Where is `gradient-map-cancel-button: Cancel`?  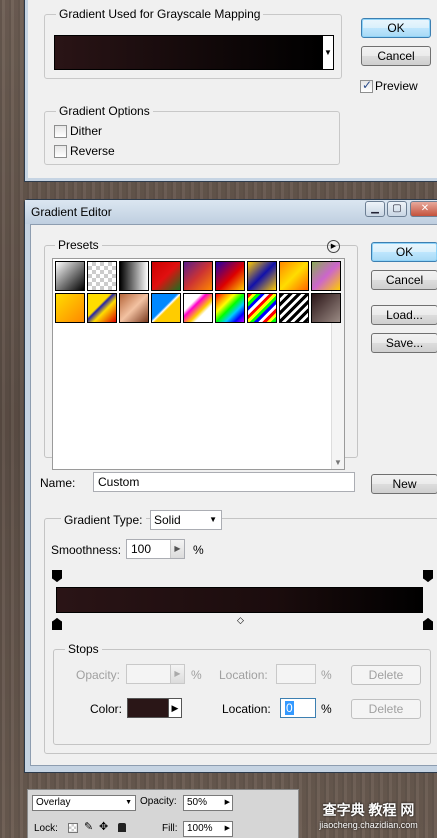 gradient-map-cancel-button: Cancel is located at coordinates (396, 56).